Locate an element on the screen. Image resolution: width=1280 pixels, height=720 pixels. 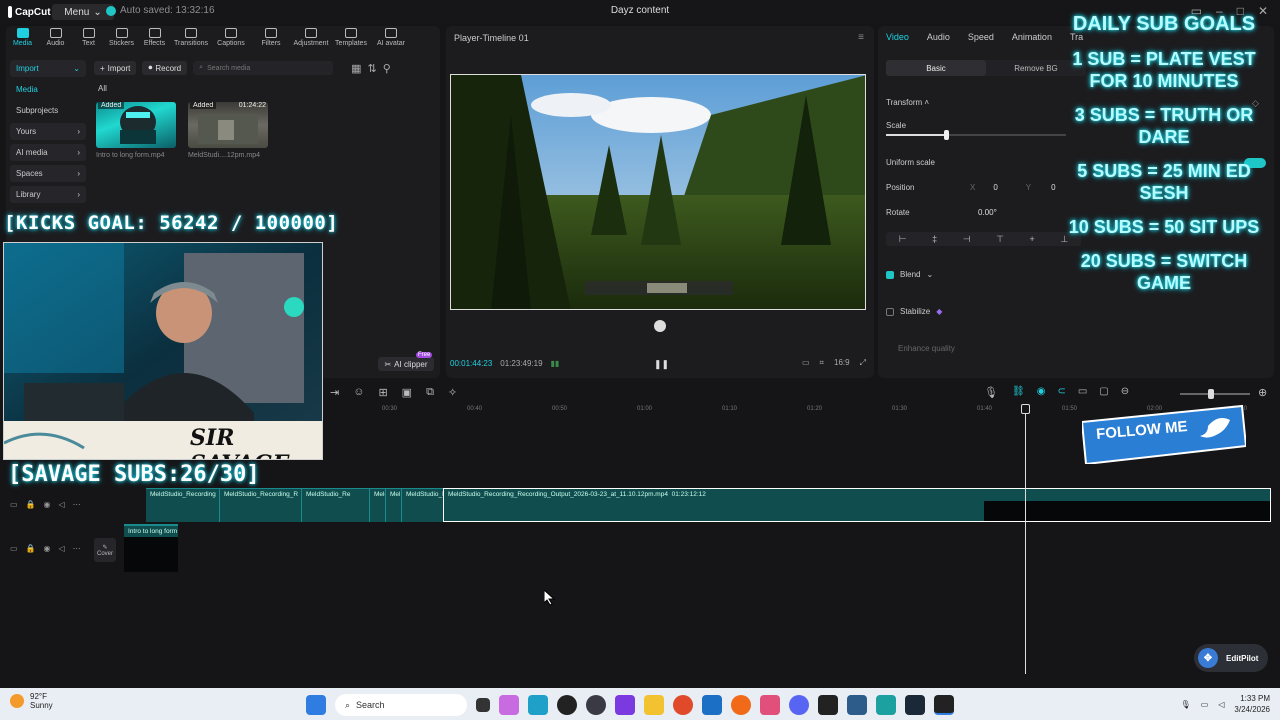
record-button: ⏺ Record is located at coordinates (165, 68).